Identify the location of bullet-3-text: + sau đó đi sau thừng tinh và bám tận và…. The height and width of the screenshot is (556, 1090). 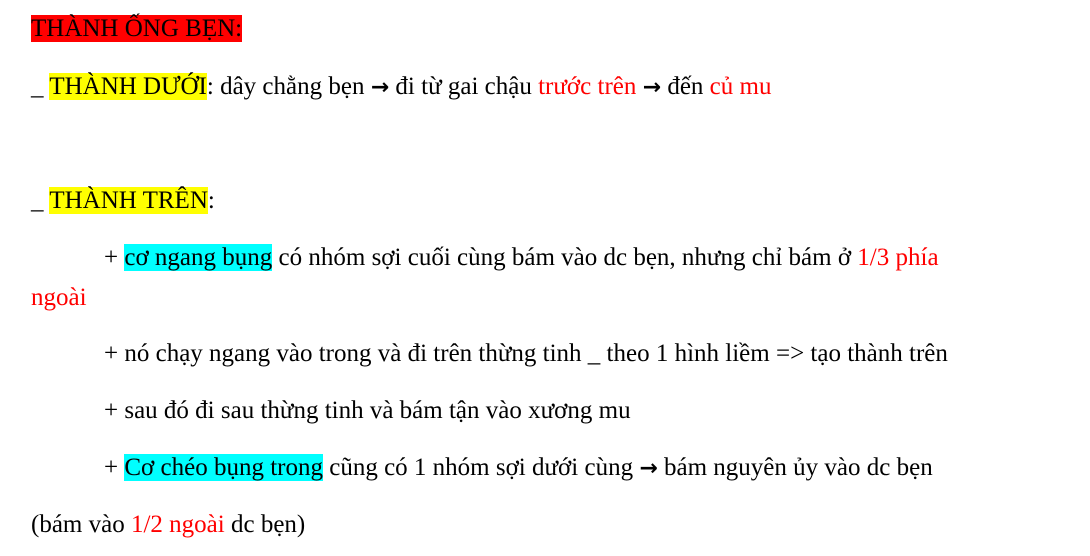
(367, 410).